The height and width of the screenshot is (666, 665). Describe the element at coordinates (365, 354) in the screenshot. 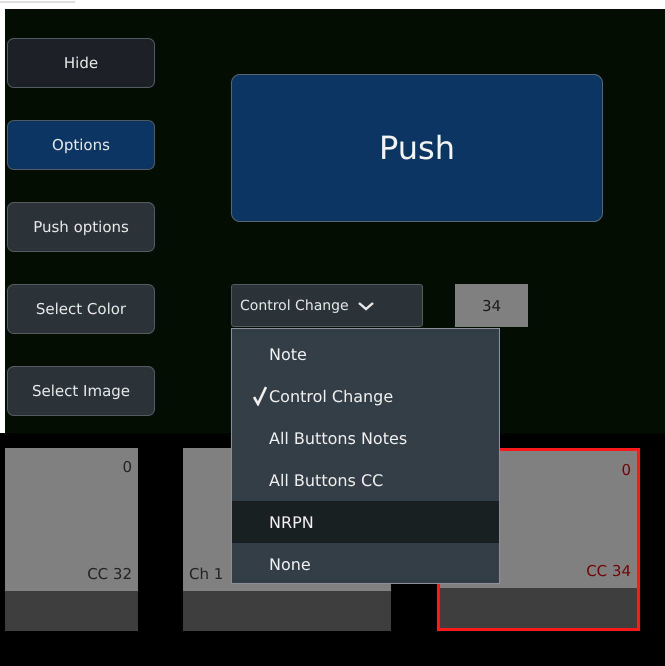

I see `menu-item: Note` at that location.